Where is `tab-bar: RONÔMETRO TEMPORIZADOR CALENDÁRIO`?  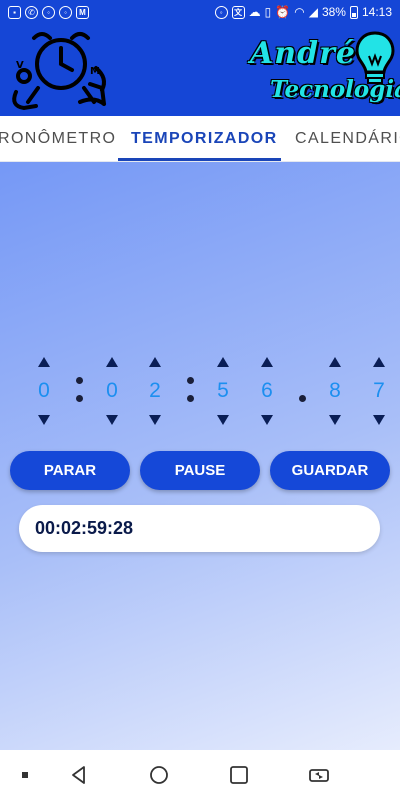 tab-bar: RONÔMETRO TEMPORIZADOR CALENDÁRIO is located at coordinates (200, 139).